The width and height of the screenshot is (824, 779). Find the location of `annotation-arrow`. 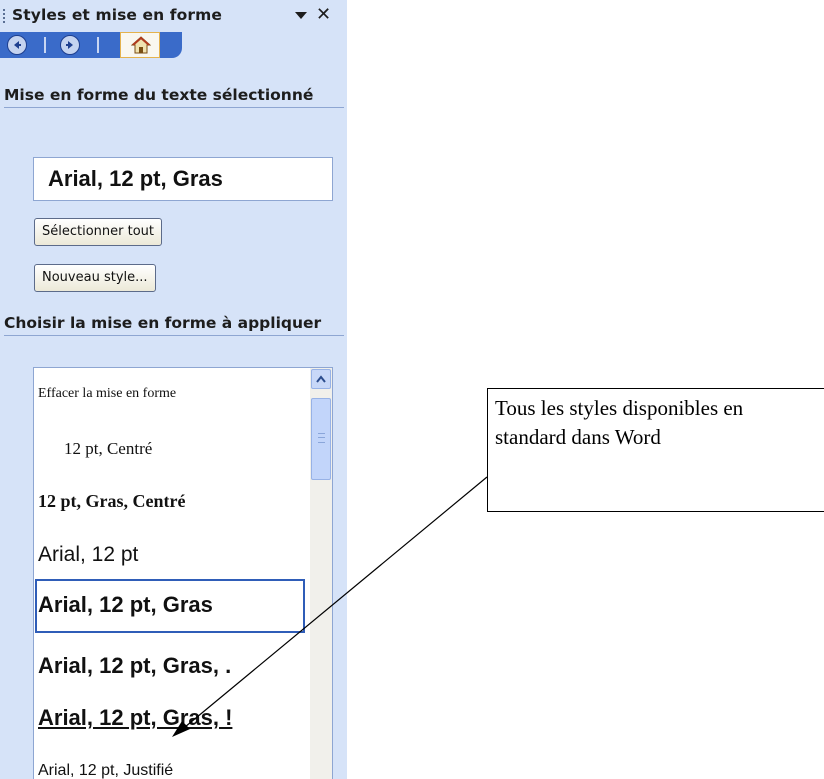

annotation-arrow is located at coordinates (330, 606).